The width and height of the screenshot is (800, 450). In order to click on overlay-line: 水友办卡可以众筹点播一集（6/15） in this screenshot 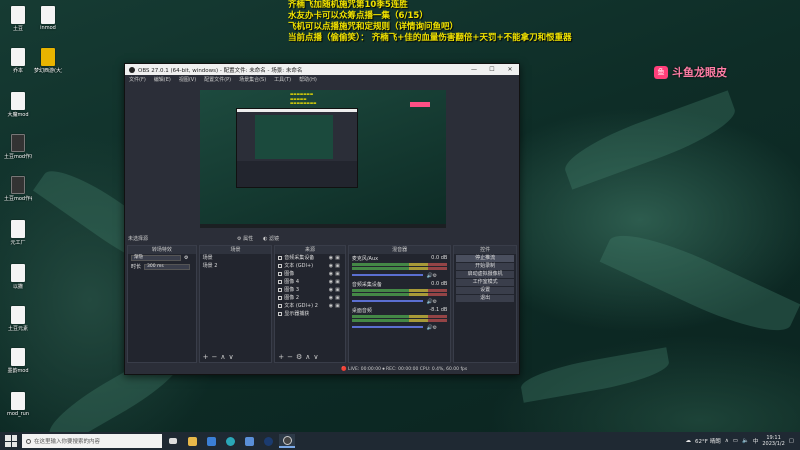, I will do `click(358, 16)`.